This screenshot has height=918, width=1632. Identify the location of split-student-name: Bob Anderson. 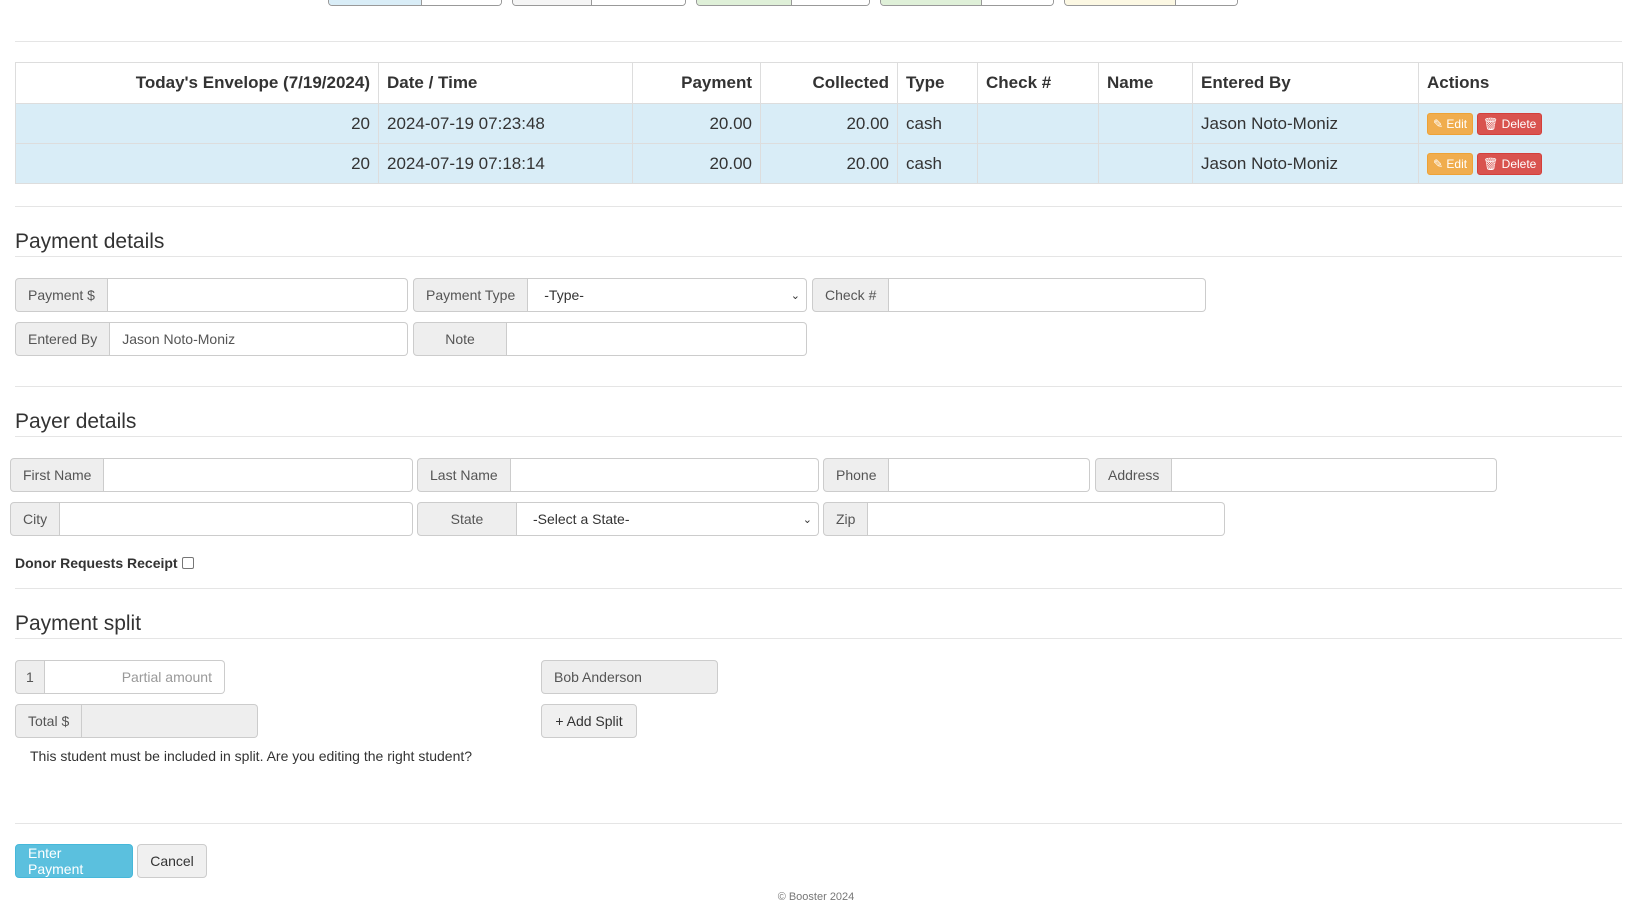
(629, 677).